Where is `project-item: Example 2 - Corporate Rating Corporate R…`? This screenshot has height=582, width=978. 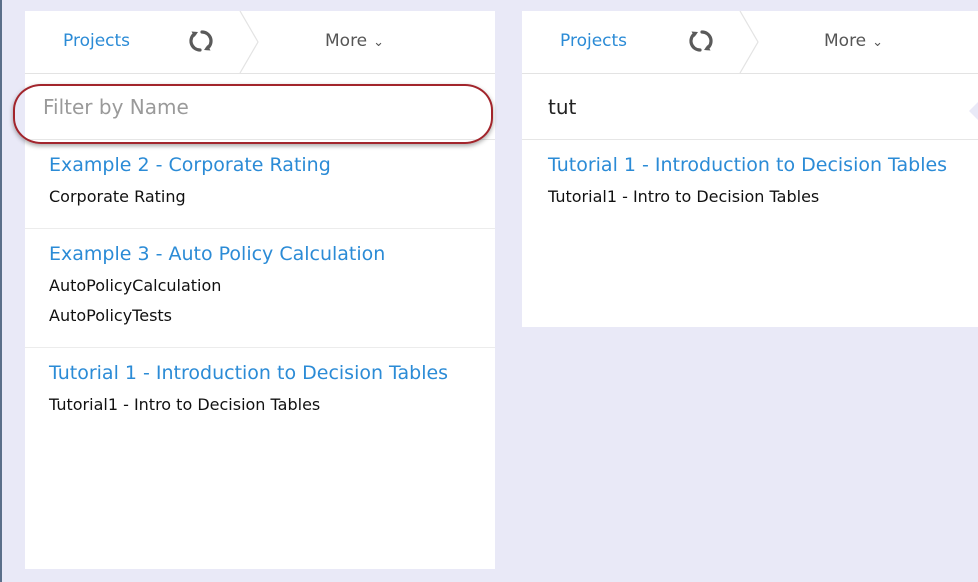
project-item: Example 2 - Corporate Rating Corporate R… is located at coordinates (260, 184).